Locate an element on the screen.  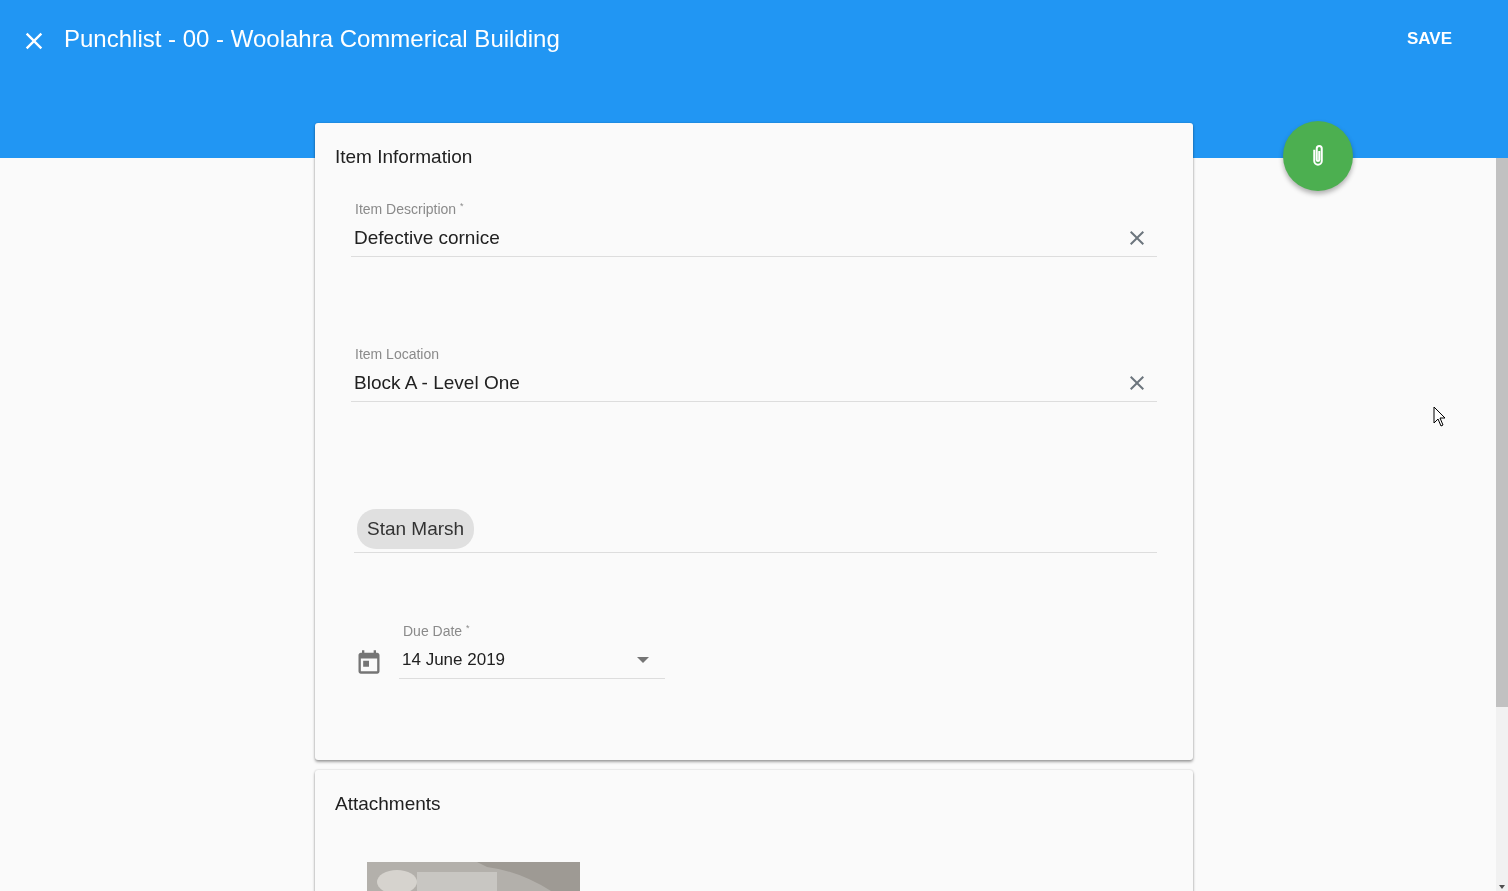
cursor-icon is located at coordinates (1440, 417).